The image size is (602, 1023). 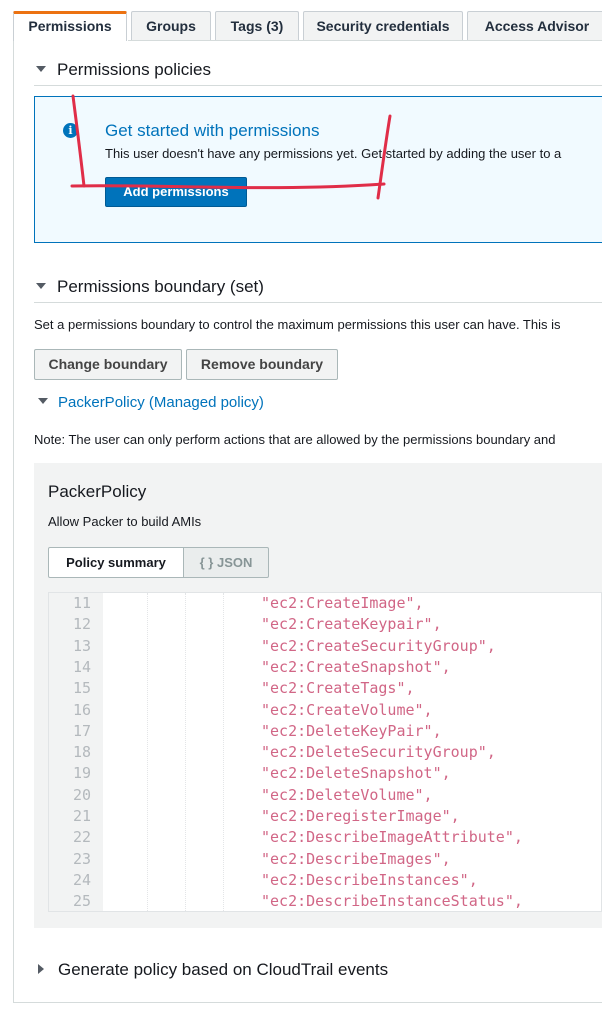 I want to click on line-number: 23, so click(x=81, y=858).